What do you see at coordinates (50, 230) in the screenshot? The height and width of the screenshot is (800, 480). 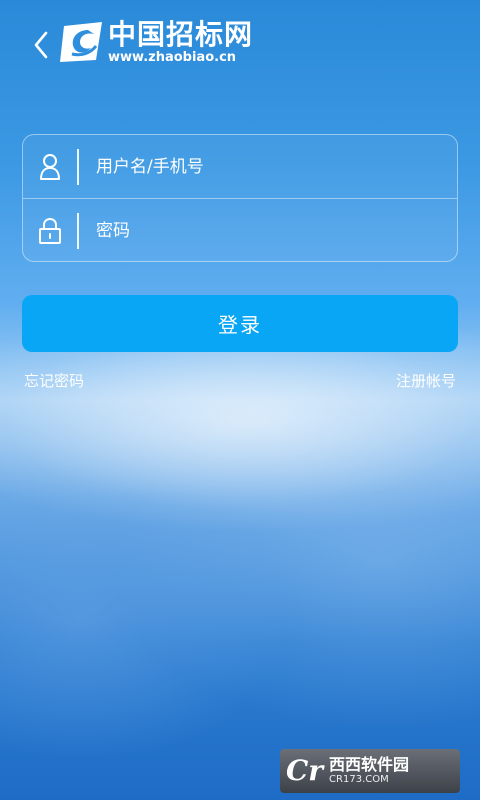 I see `lock-icon` at bounding box center [50, 230].